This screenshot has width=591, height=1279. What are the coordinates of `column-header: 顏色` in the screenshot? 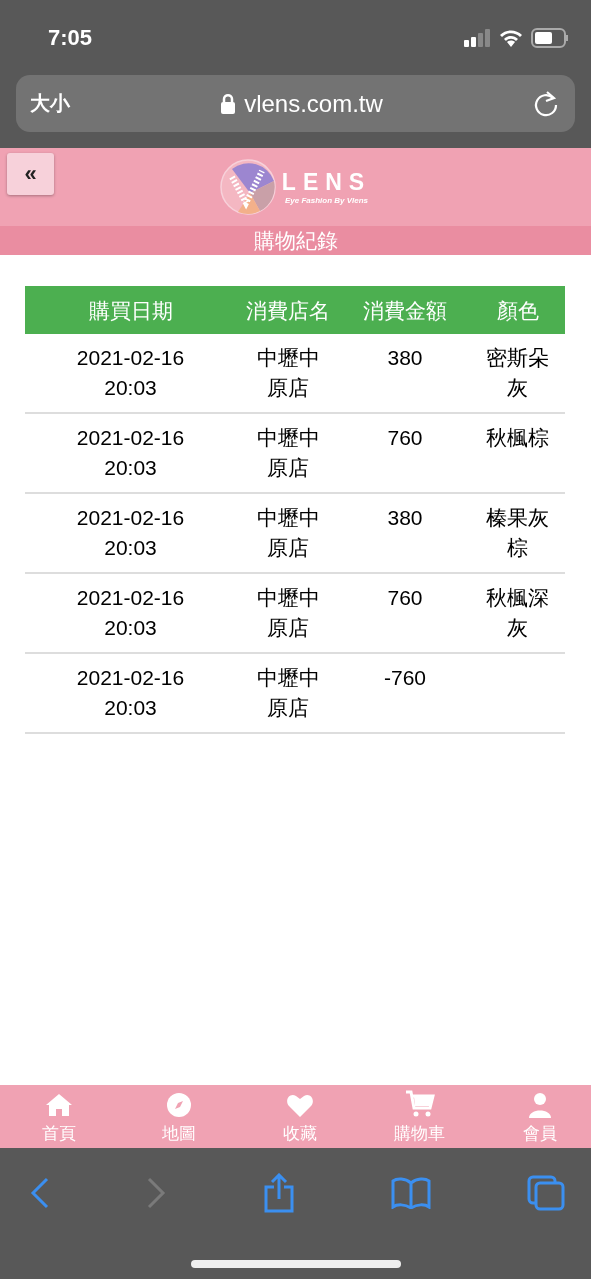 It's located at (517, 310).